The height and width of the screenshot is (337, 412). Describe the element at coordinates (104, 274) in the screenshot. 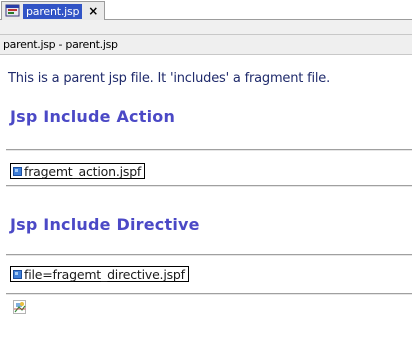

I see `include-directive-label: file=fragemt_directive.jspf` at that location.